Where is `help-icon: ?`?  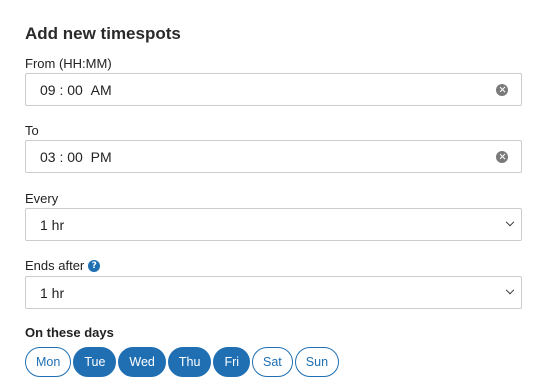
help-icon: ? is located at coordinates (94, 265).